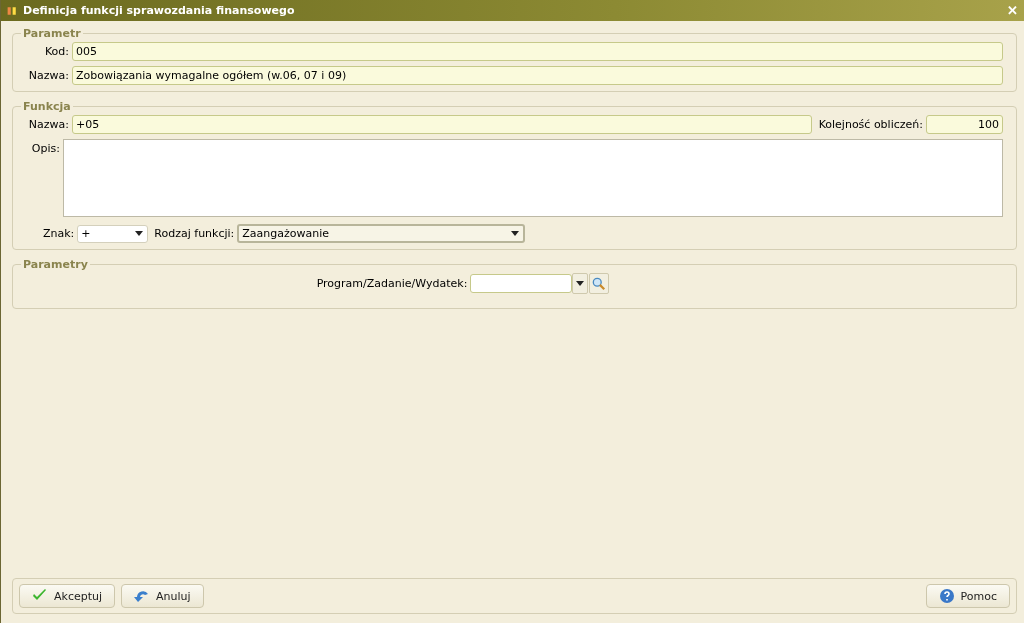  I want to click on field-label: Opis:, so click(45, 148).